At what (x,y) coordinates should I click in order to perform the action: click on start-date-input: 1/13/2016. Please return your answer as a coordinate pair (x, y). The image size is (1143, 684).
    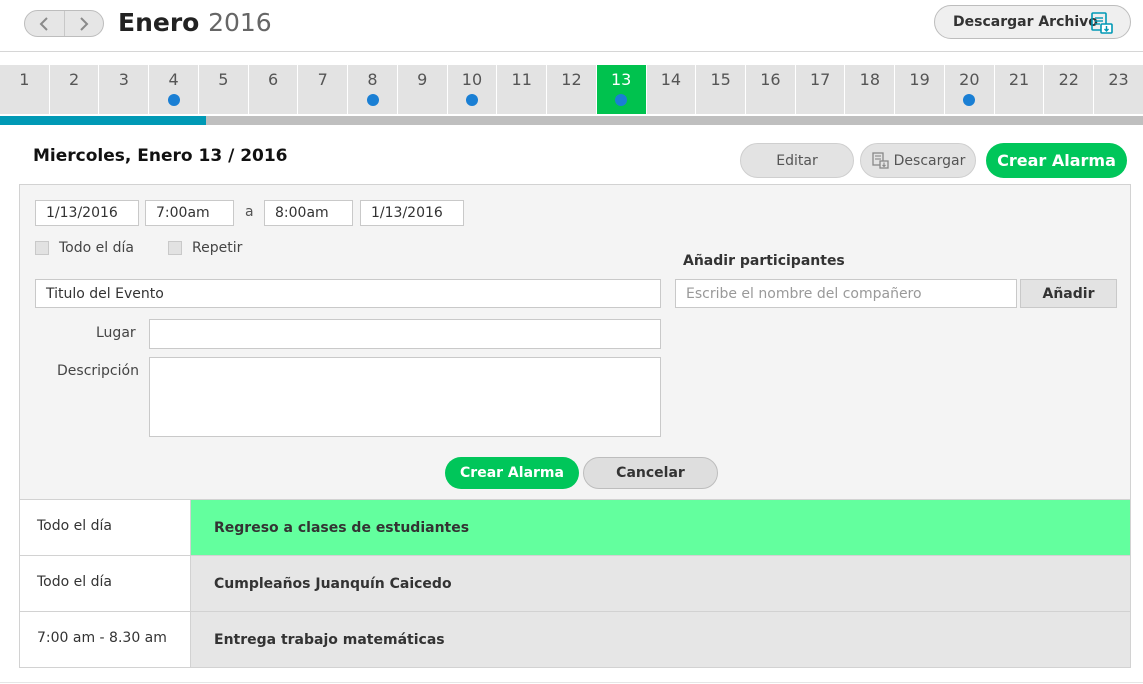
    Looking at the image, I should click on (87, 213).